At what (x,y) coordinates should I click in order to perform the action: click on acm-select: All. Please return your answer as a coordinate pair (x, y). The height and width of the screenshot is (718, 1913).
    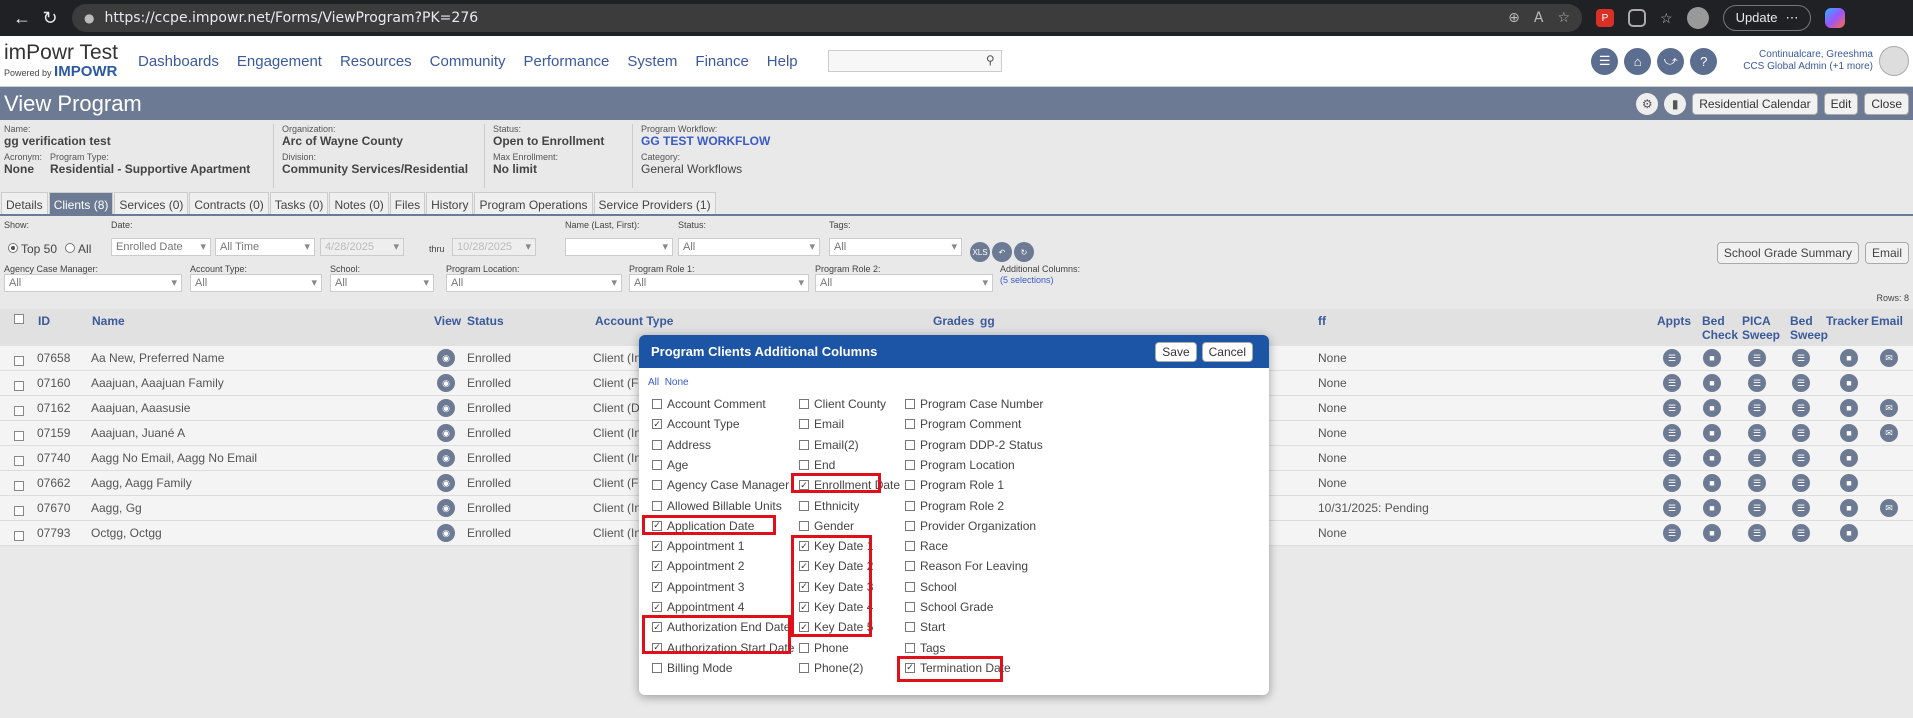
    Looking at the image, I should click on (93, 283).